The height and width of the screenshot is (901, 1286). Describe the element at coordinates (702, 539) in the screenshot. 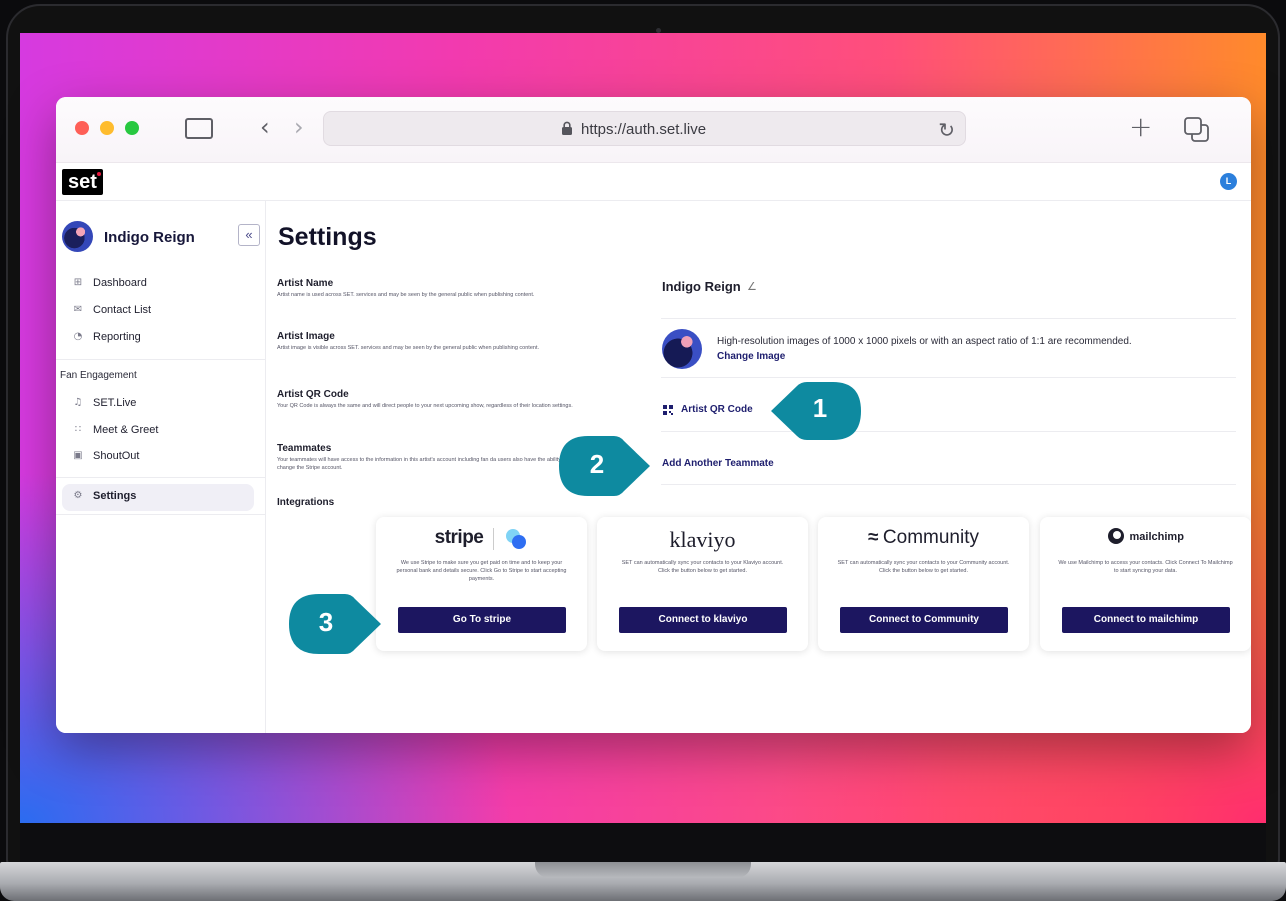

I see `klaviyo-logo: klaviyo` at that location.